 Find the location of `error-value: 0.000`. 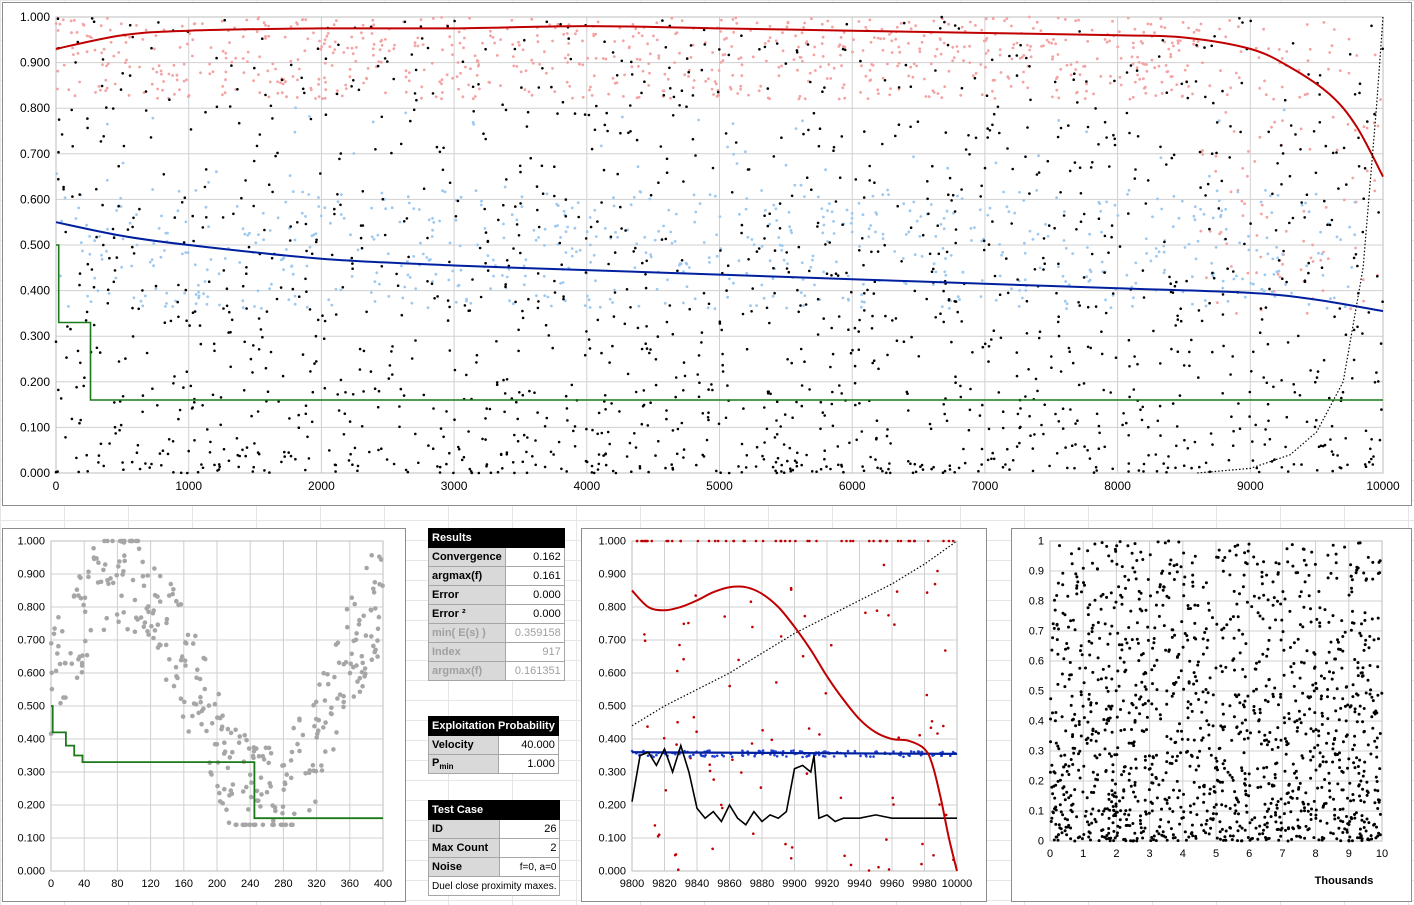

error-value: 0.000 is located at coordinates (534, 595).